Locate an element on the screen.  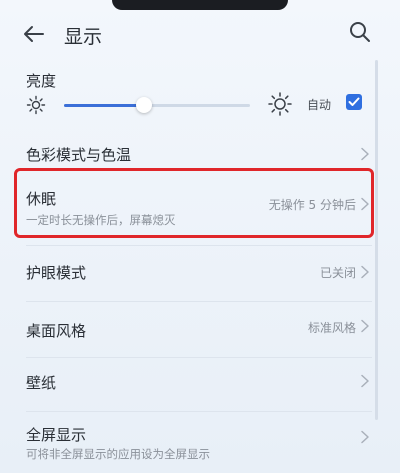
search-button is located at coordinates (360, 32).